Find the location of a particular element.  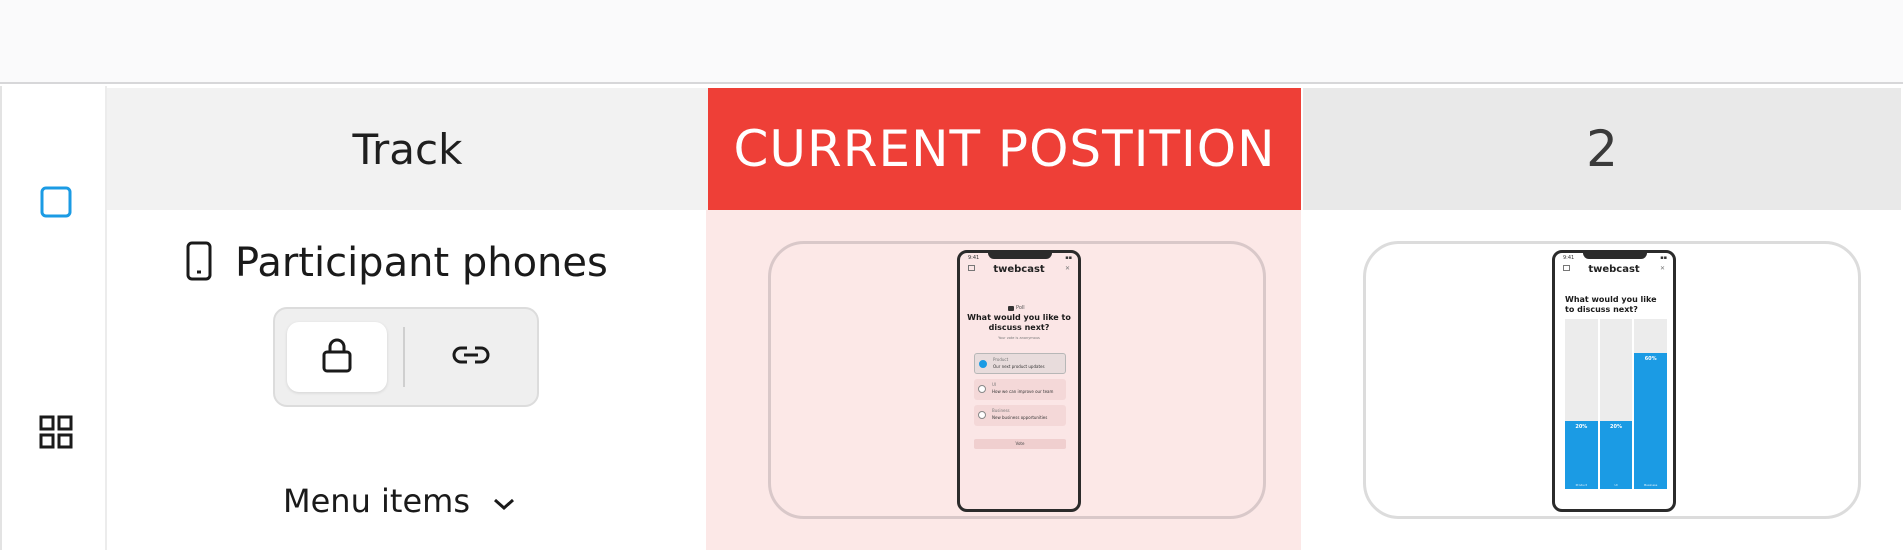

result-percent: 60% is located at coordinates (1650, 359).